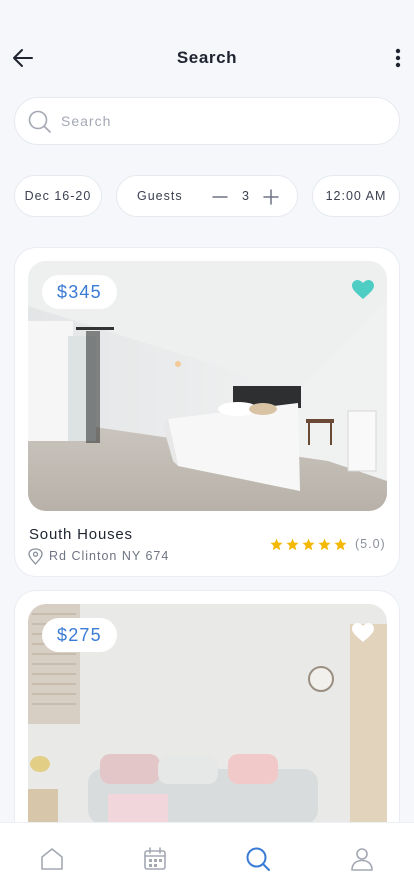 This screenshot has height=896, width=414. Describe the element at coordinates (398, 58) in the screenshot. I see `more-options-icon` at that location.